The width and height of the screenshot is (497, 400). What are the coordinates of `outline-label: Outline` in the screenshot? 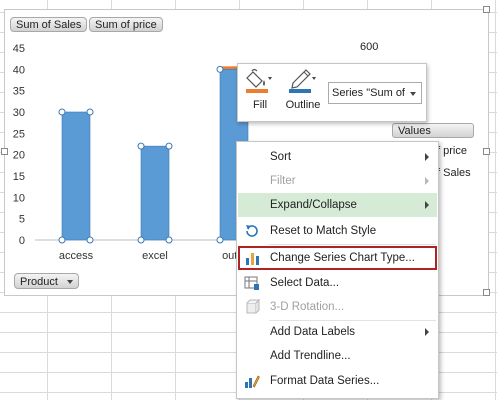 It's located at (303, 105).